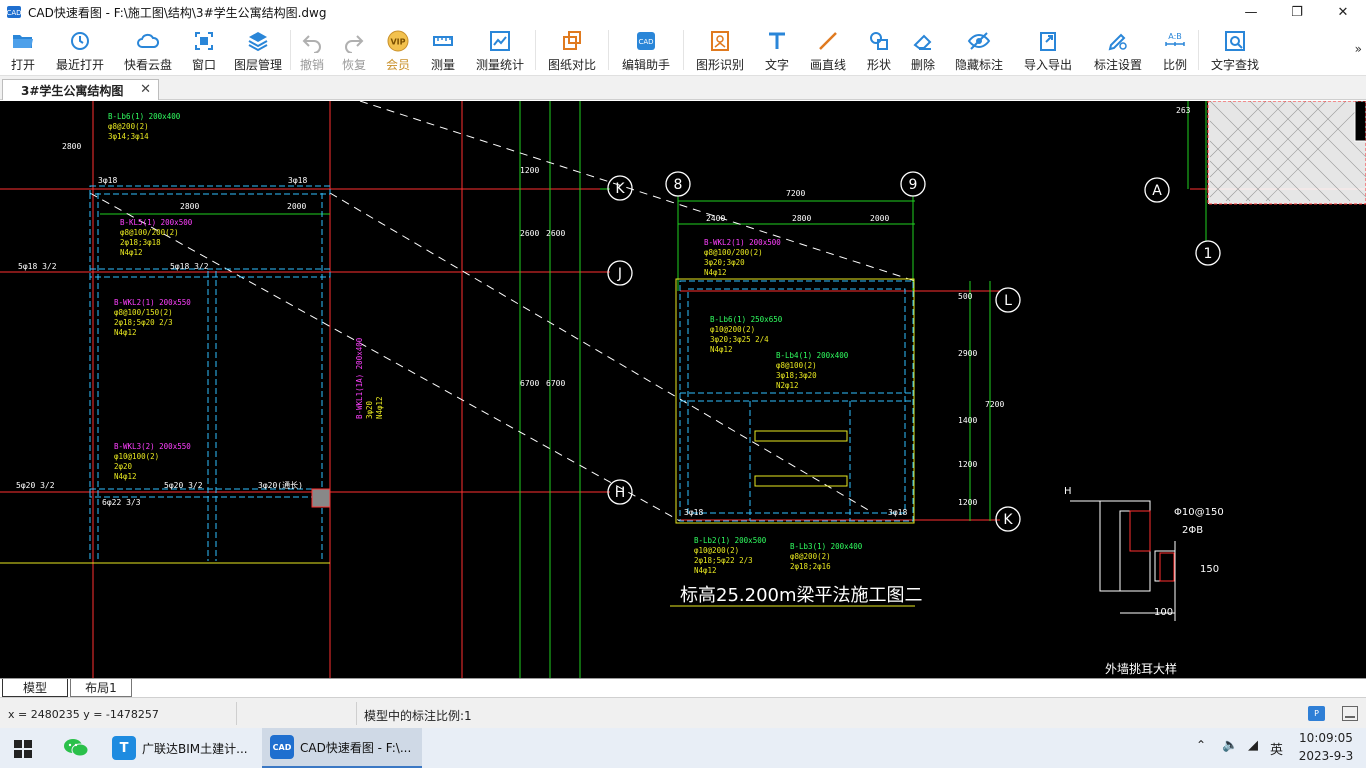 The image size is (1366, 768). Describe the element at coordinates (693, 512) in the screenshot. I see `rebar-label-9: 3φ18` at that location.